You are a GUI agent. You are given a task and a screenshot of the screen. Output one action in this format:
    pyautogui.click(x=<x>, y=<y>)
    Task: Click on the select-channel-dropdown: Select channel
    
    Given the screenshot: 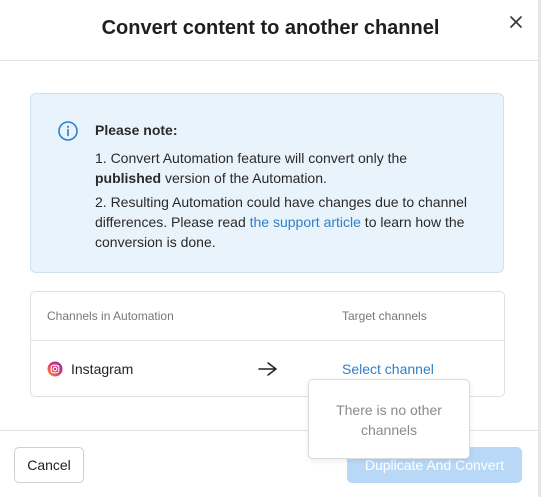 What is the action you would take?
    pyautogui.click(x=388, y=369)
    